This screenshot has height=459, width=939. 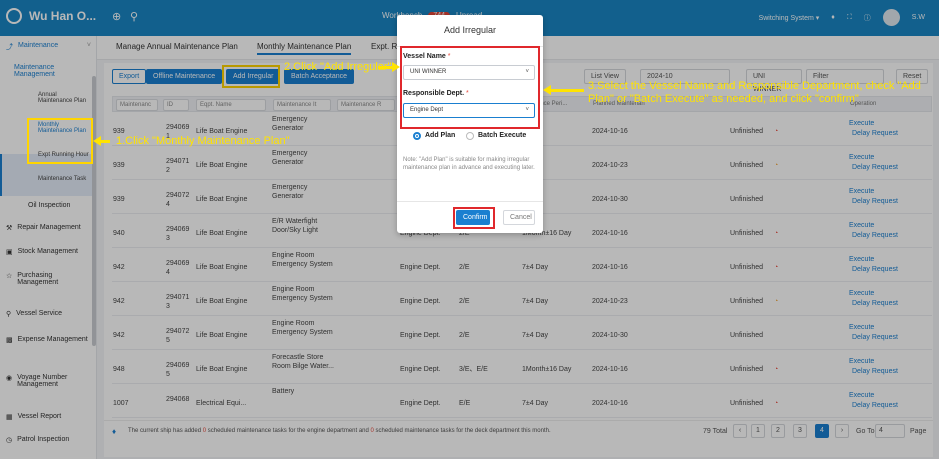 What do you see at coordinates (470, 201) in the screenshot?
I see `divider` at bounding box center [470, 201].